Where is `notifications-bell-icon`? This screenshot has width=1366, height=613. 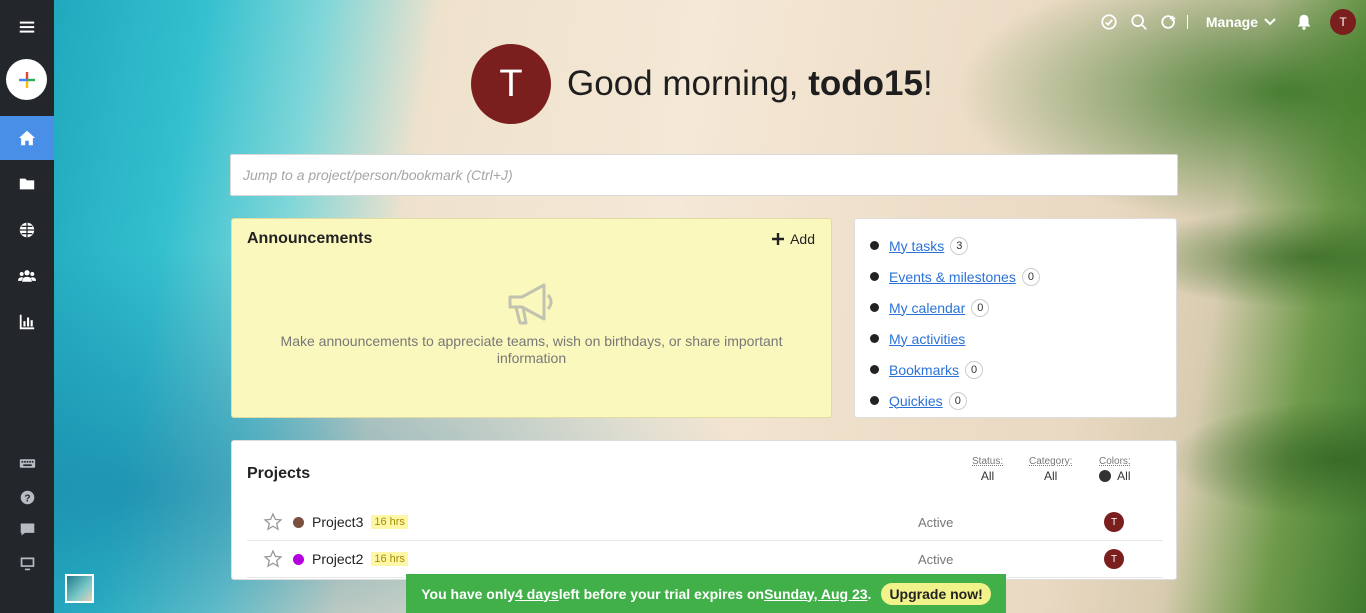
notifications-bell-icon is located at coordinates (1304, 22).